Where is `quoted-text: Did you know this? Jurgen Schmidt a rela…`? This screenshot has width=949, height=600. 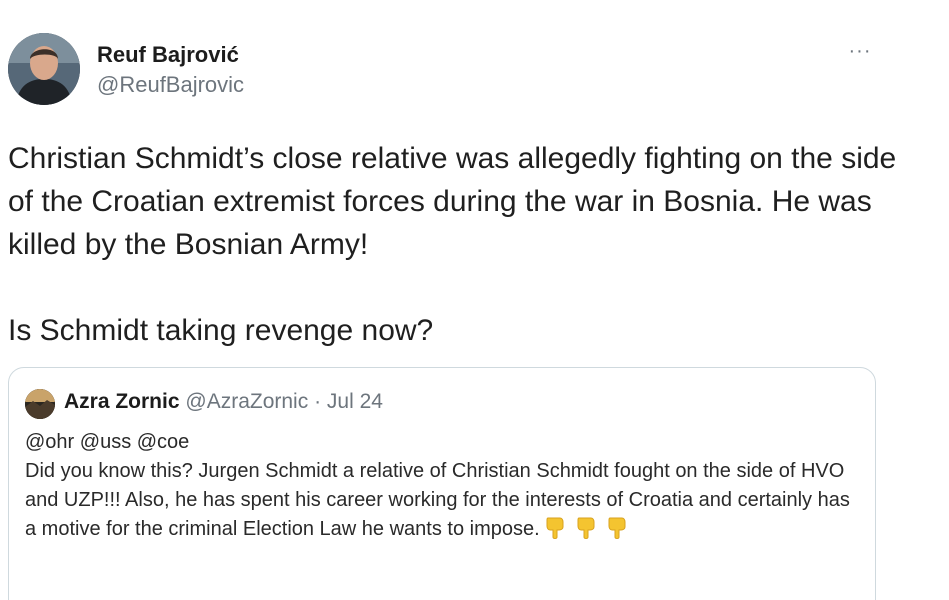 quoted-text: Did you know this? Jurgen Schmidt a rela… is located at coordinates (437, 500).